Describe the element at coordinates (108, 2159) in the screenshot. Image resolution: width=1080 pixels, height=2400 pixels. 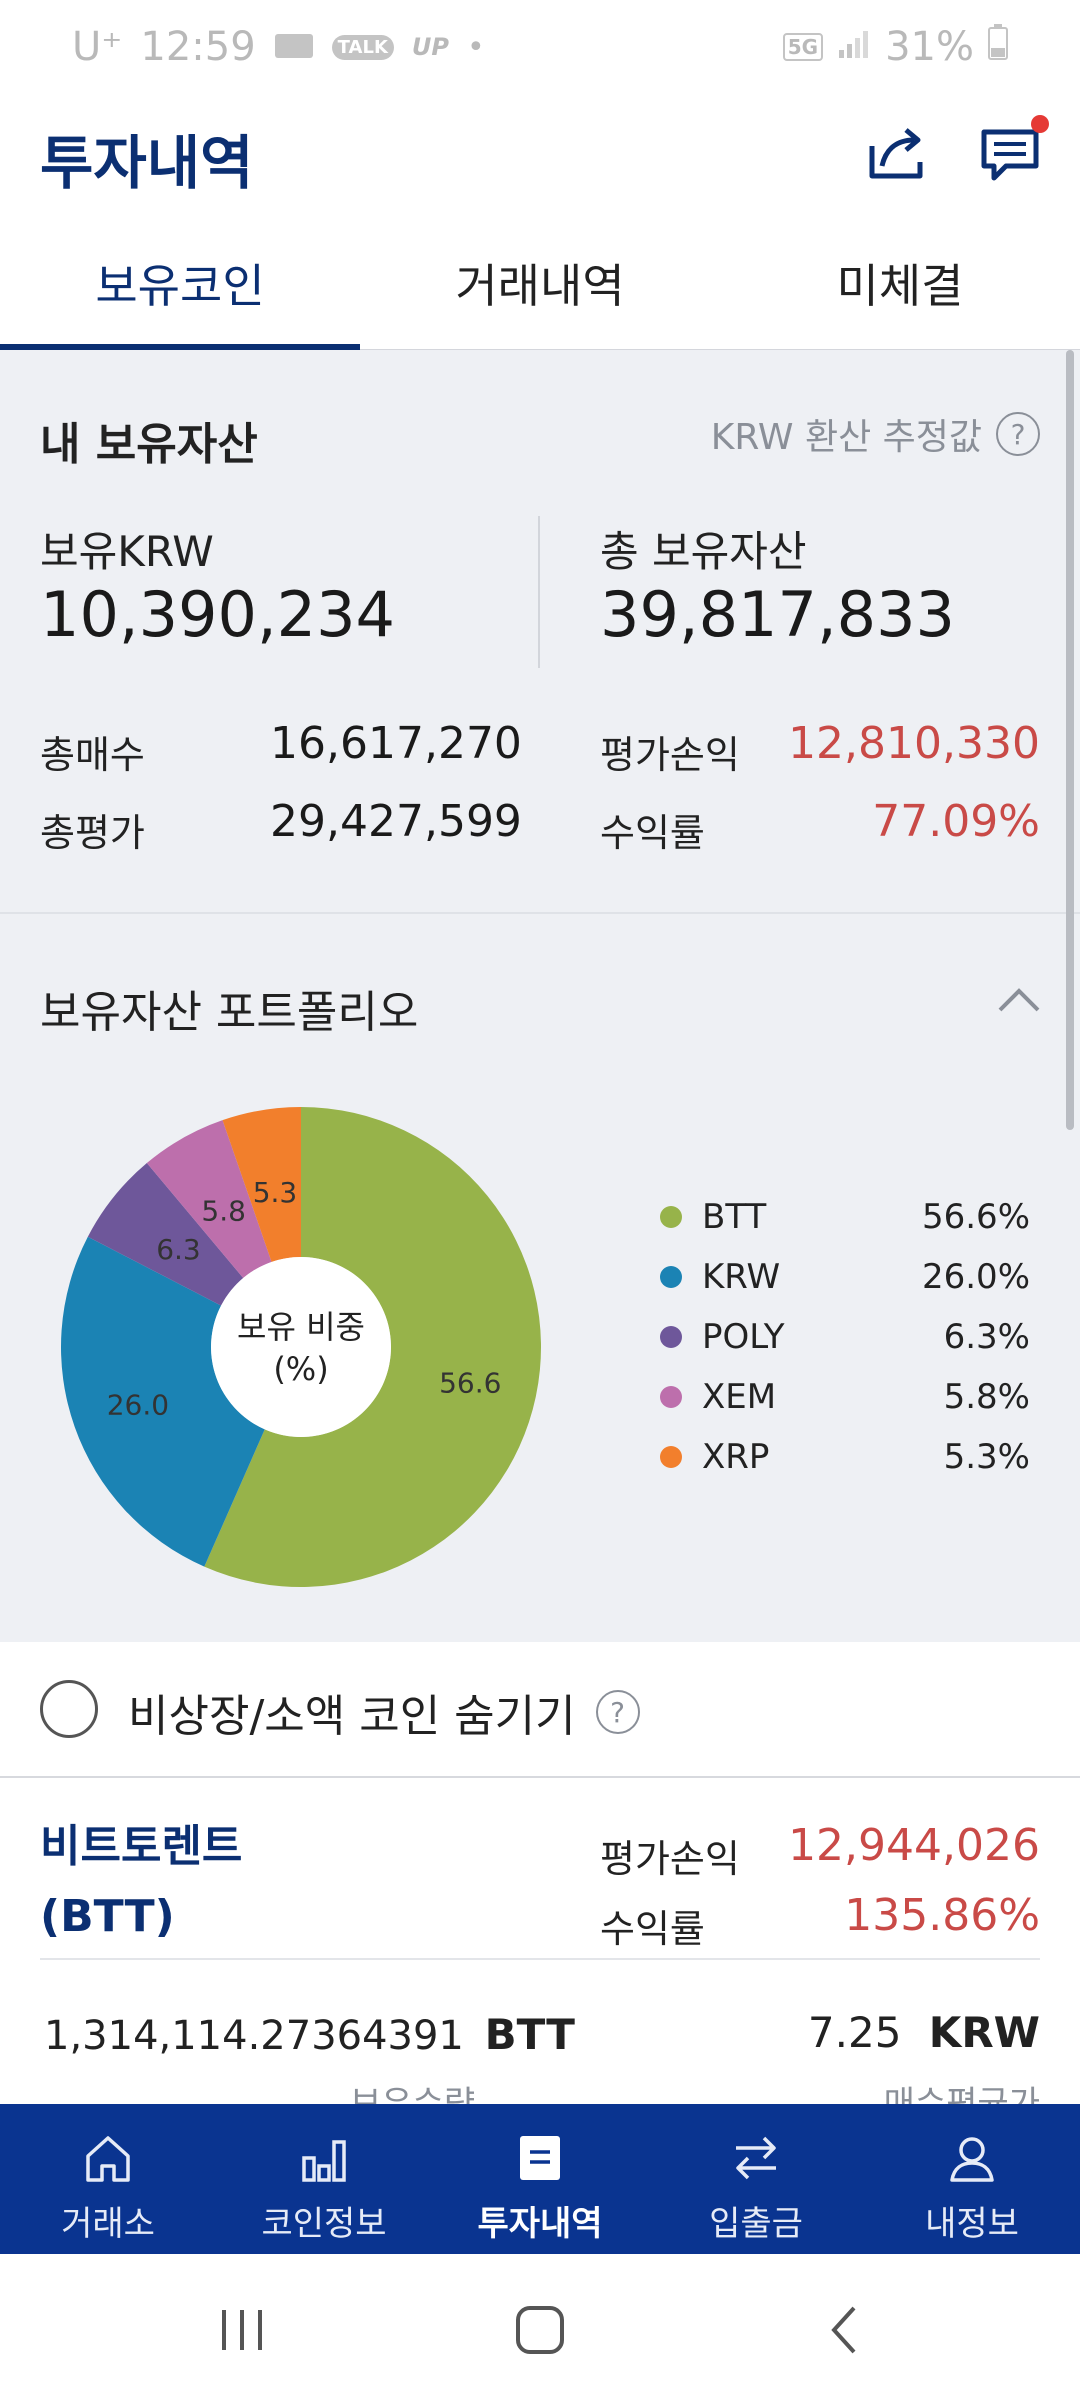
I see `home-icon` at that location.